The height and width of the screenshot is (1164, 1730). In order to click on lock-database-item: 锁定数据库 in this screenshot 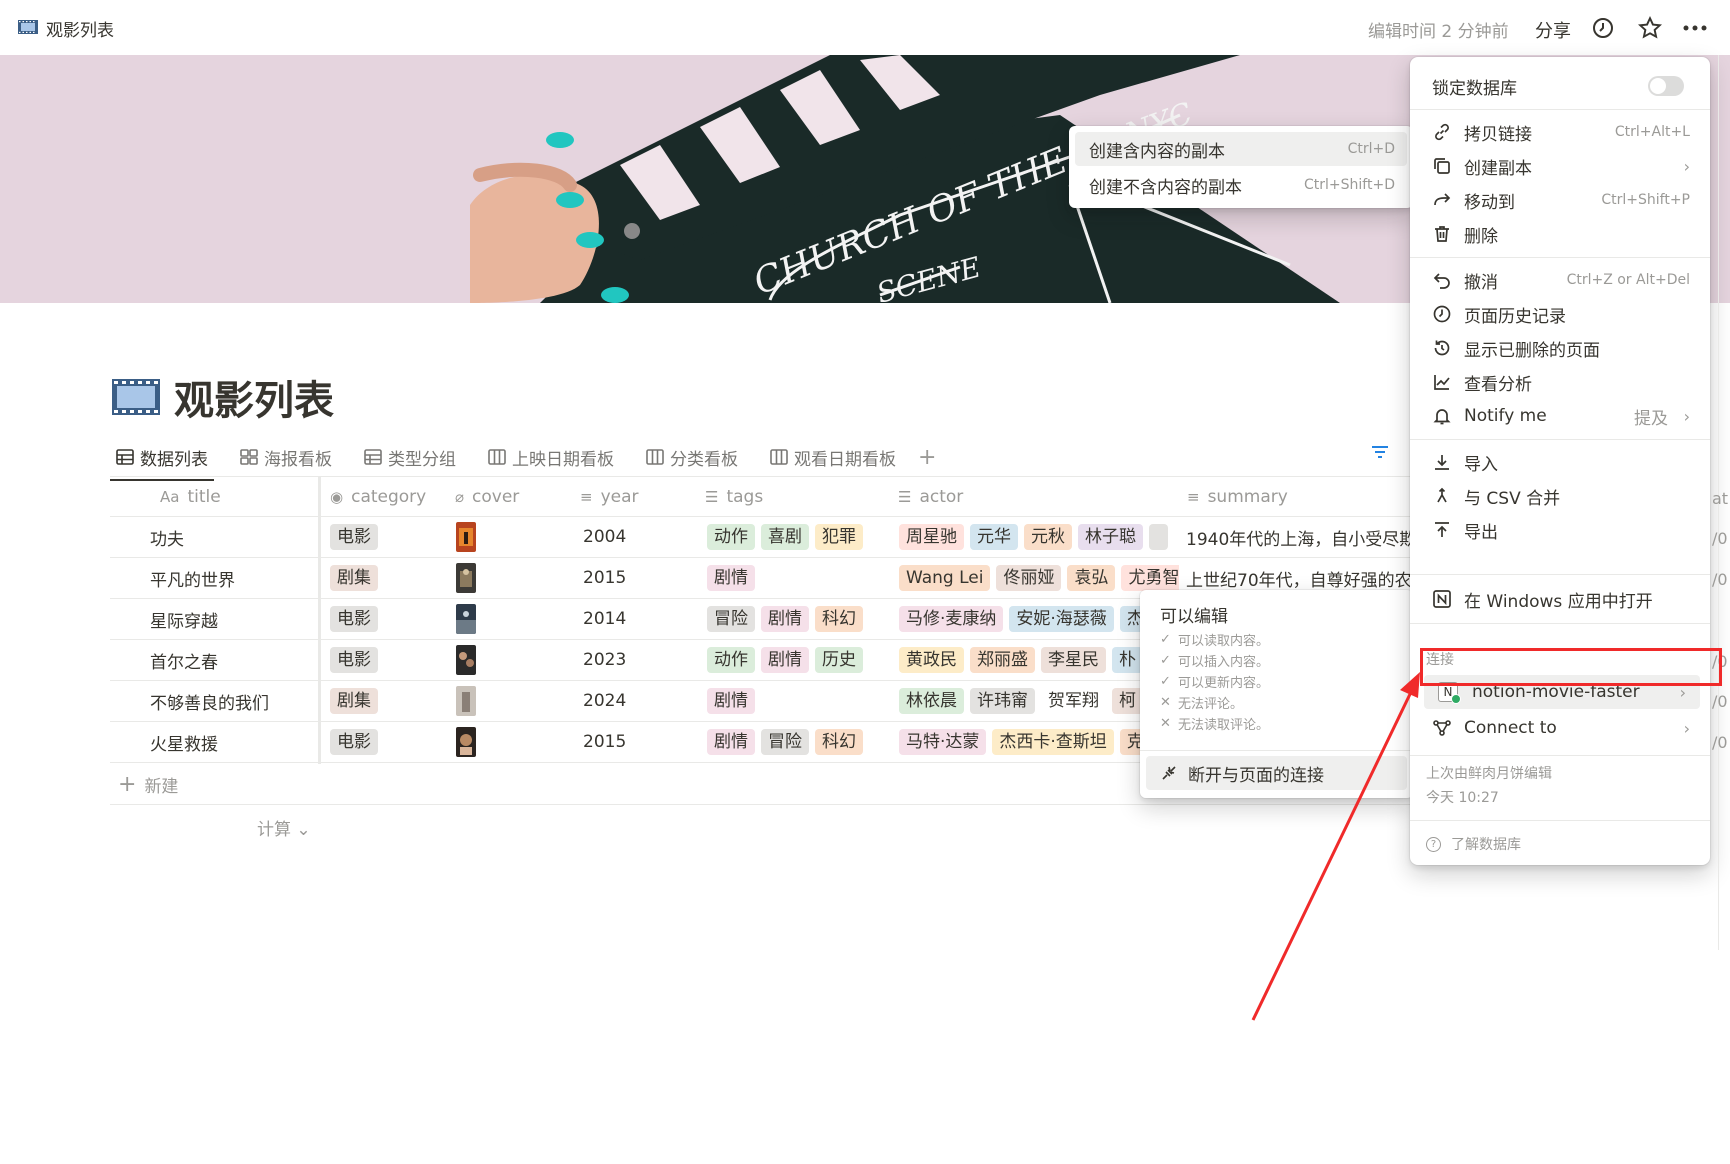, I will do `click(1560, 86)`.